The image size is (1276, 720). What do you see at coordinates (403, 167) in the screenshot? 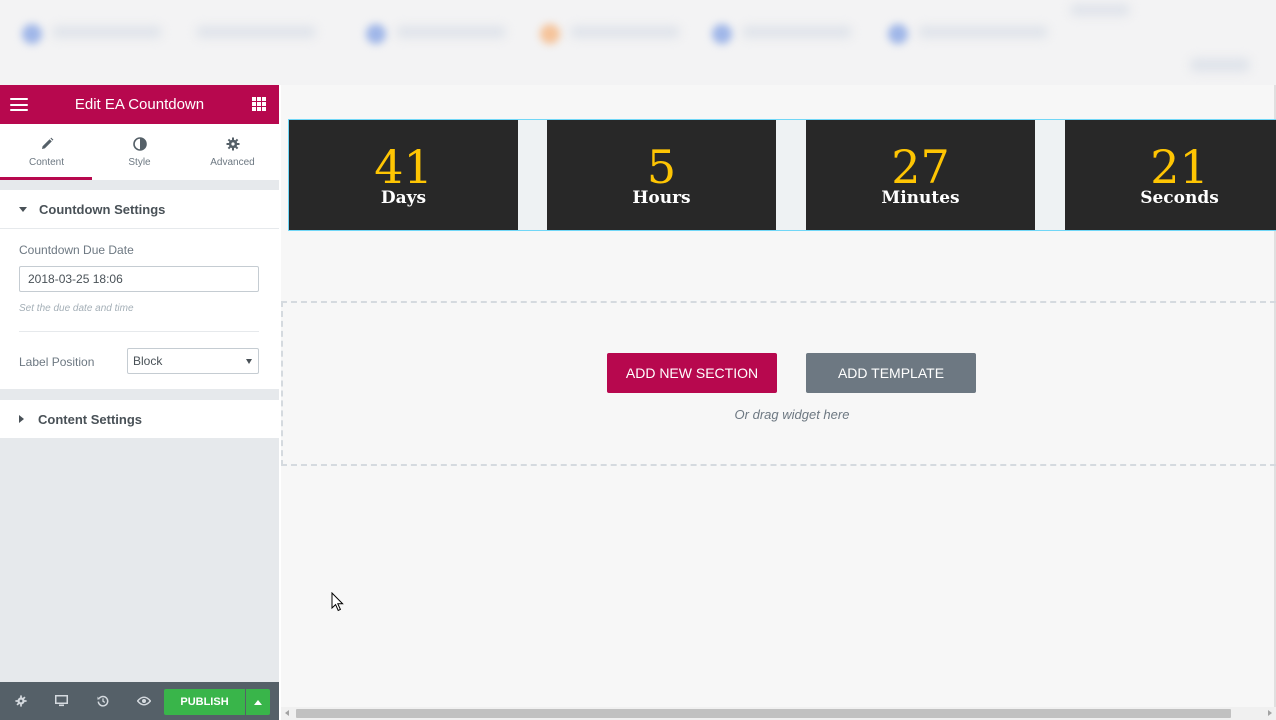
I see `countdown-days-value: 41` at bounding box center [403, 167].